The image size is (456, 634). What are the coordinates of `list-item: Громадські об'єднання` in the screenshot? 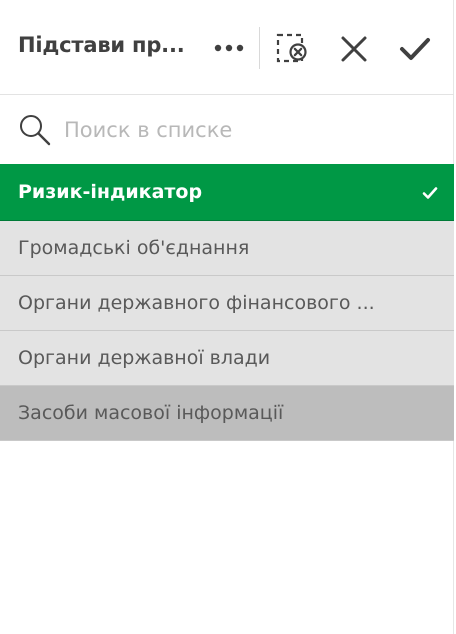 It's located at (227, 248).